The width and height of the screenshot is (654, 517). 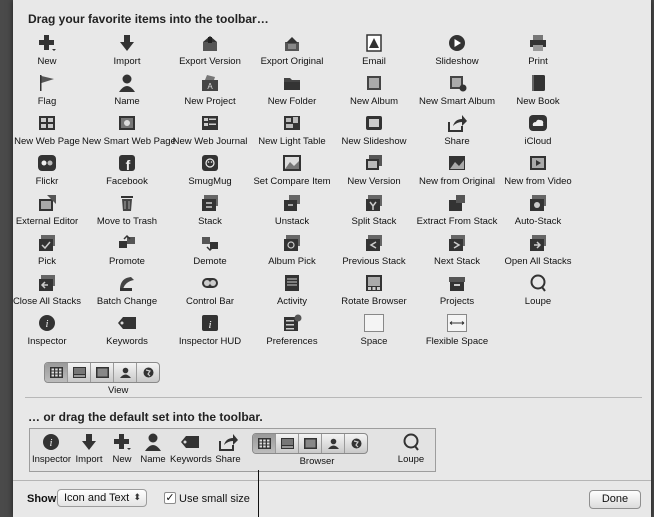 I want to click on toolbar-item-space: Space, so click(x=374, y=335).